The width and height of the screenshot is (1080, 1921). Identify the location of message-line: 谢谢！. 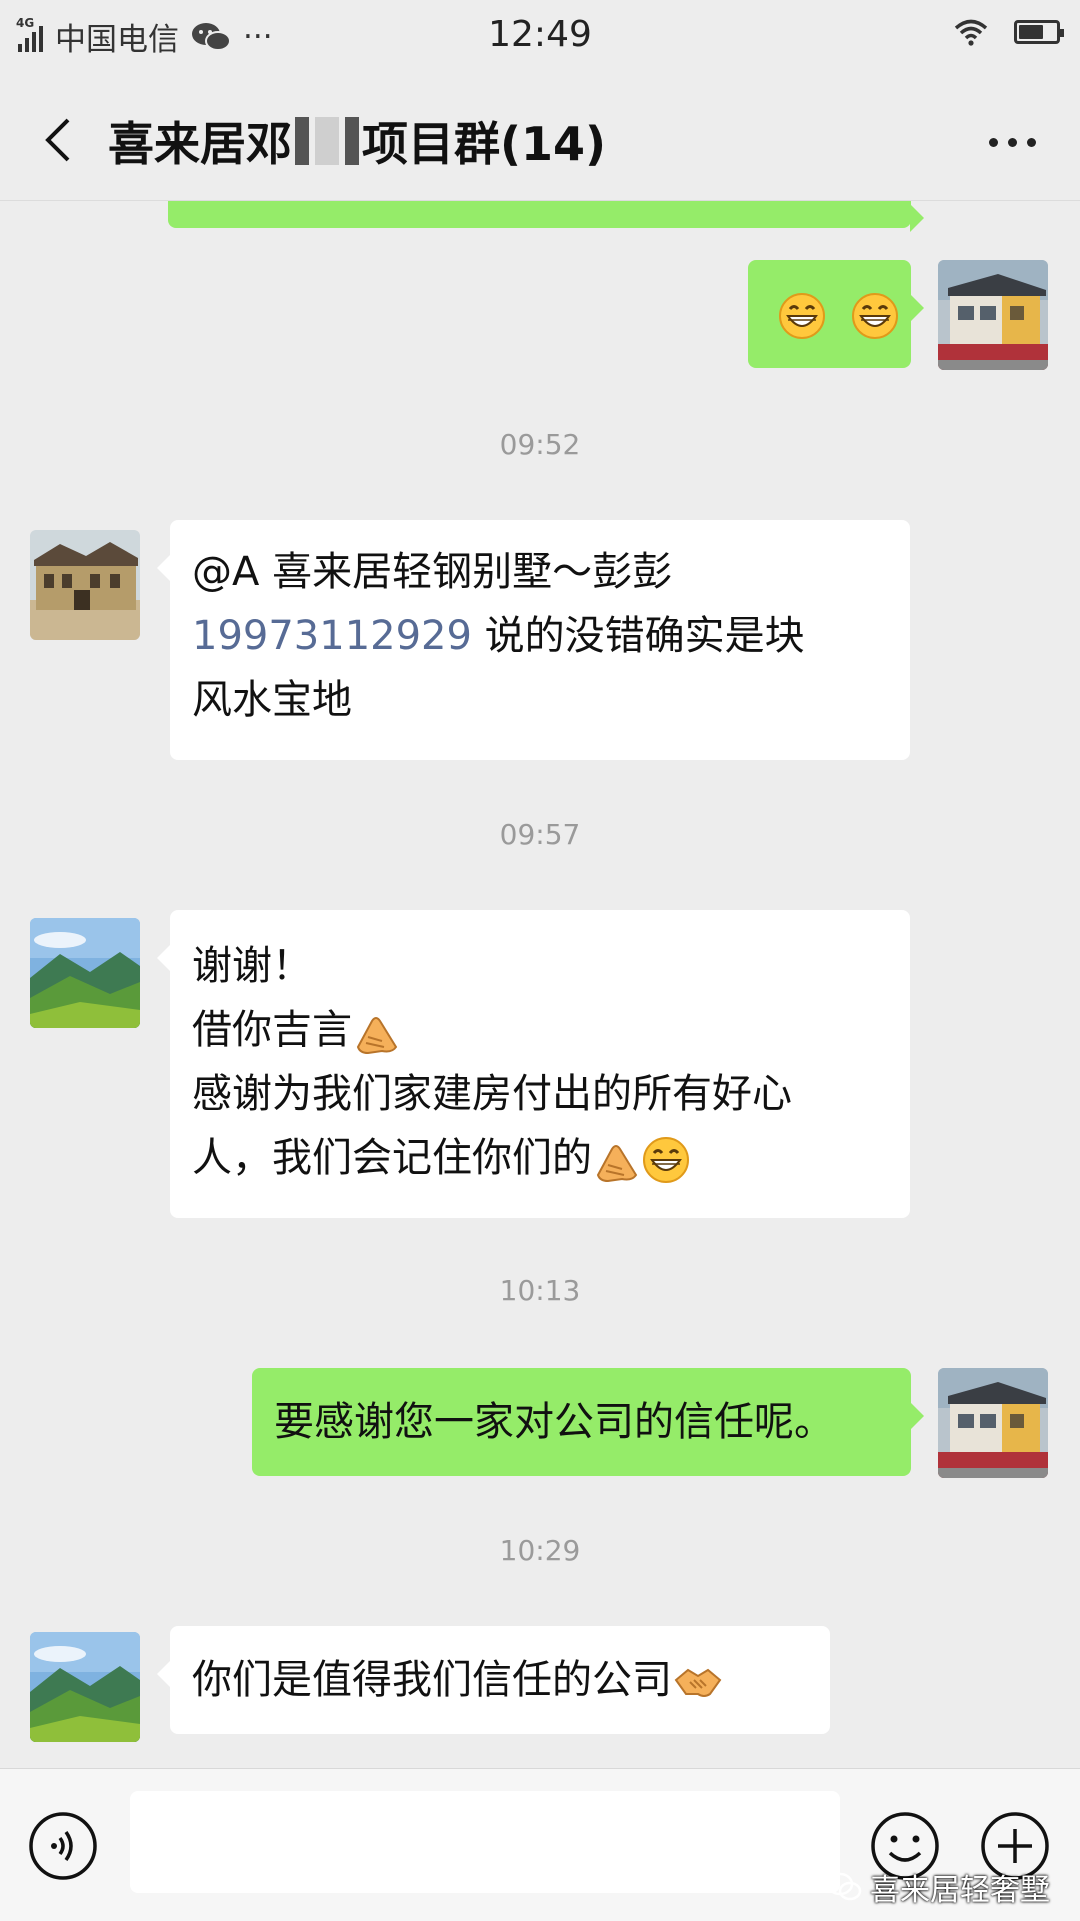
(252, 966).